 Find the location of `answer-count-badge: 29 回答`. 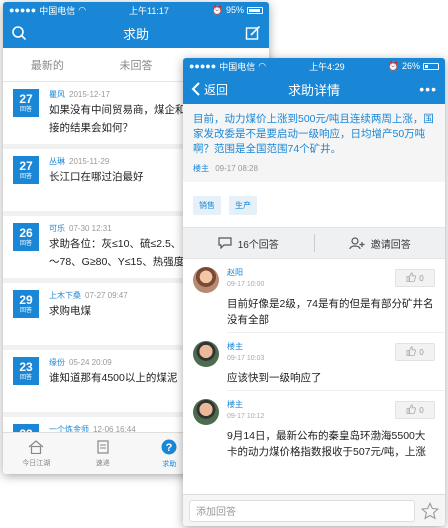

answer-count-badge: 29 回答 is located at coordinates (26, 304).